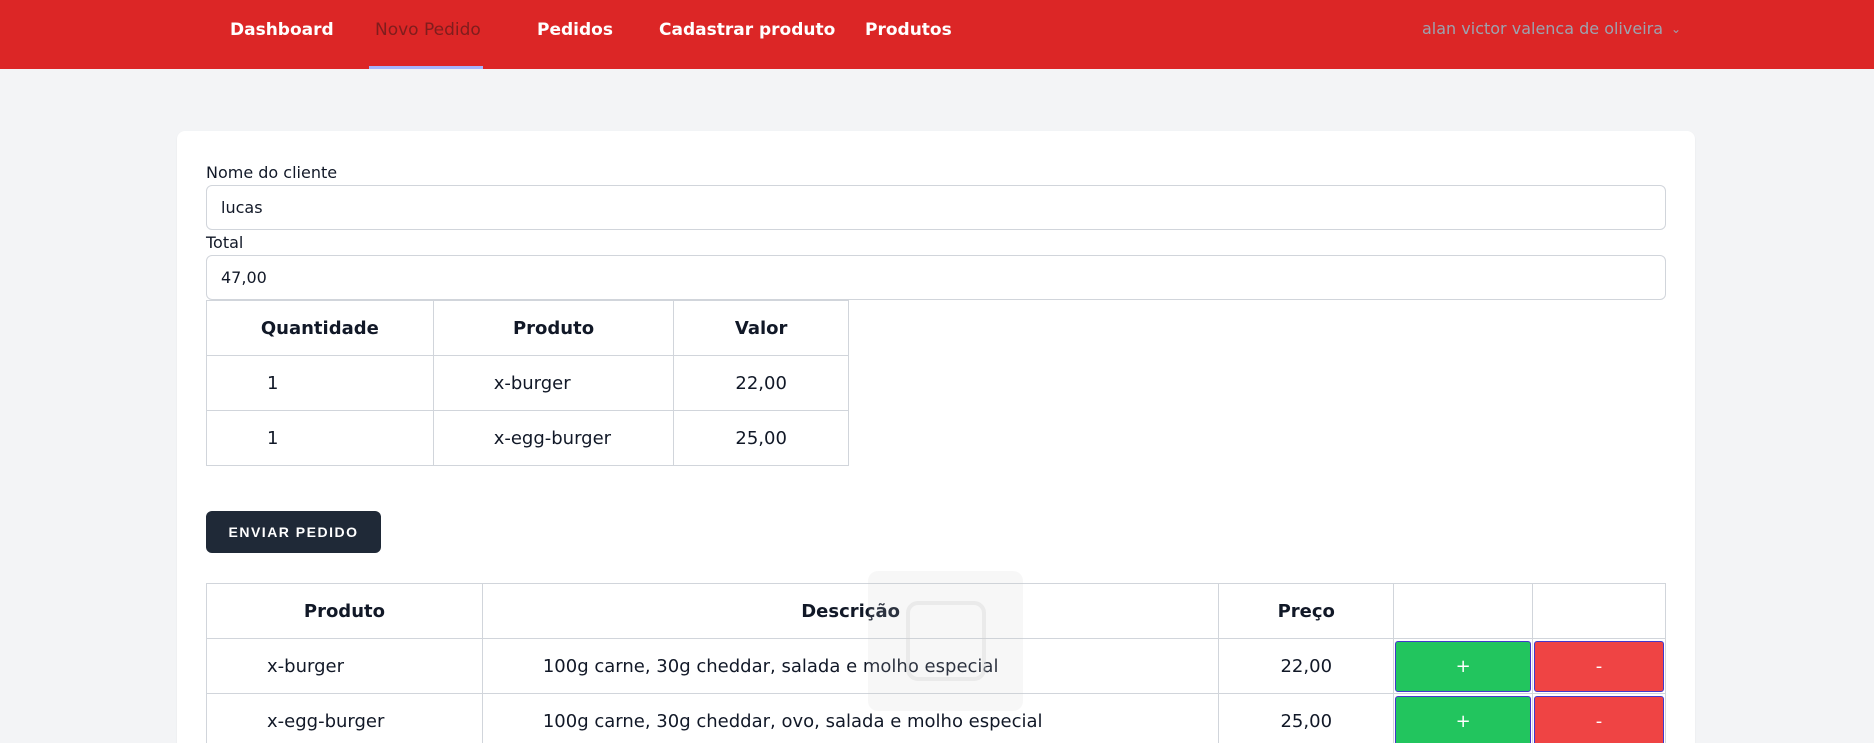 The width and height of the screenshot is (1874, 743). What do you see at coordinates (428, 31) in the screenshot?
I see `nav-novo-pedido: Novo Pedido` at bounding box center [428, 31].